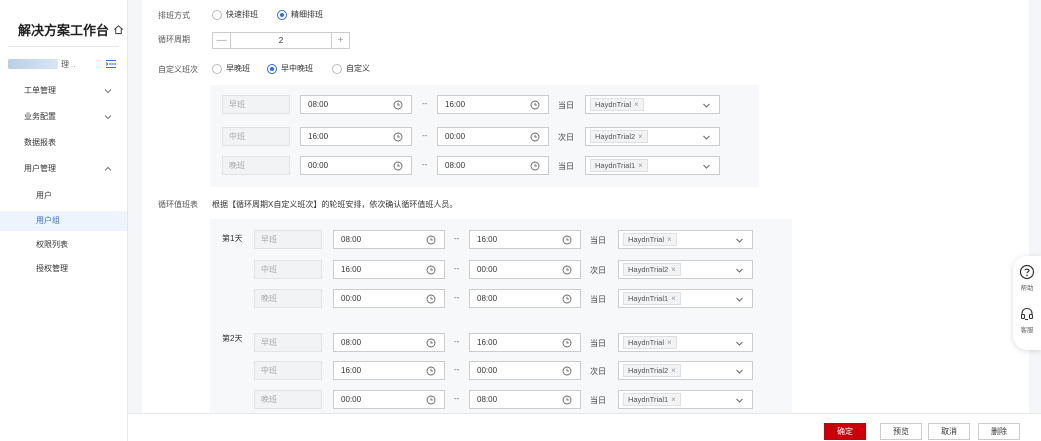 This screenshot has width=1041, height=441. I want to click on radio-custom: 自定义, so click(351, 68).